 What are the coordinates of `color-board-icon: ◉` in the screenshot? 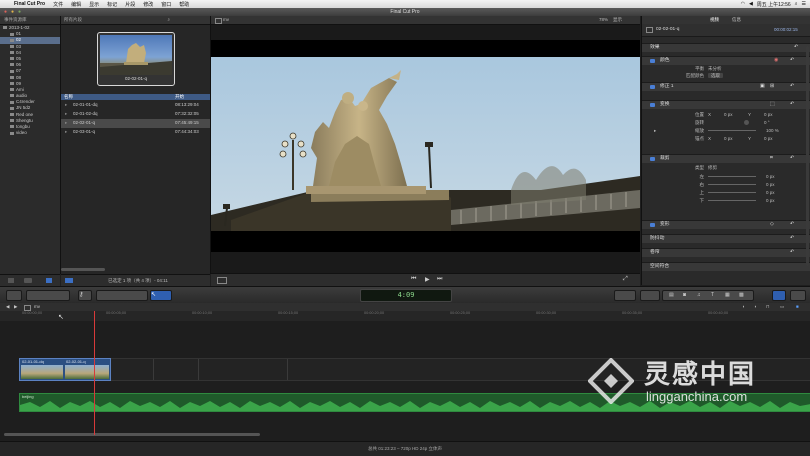 It's located at (776, 61).